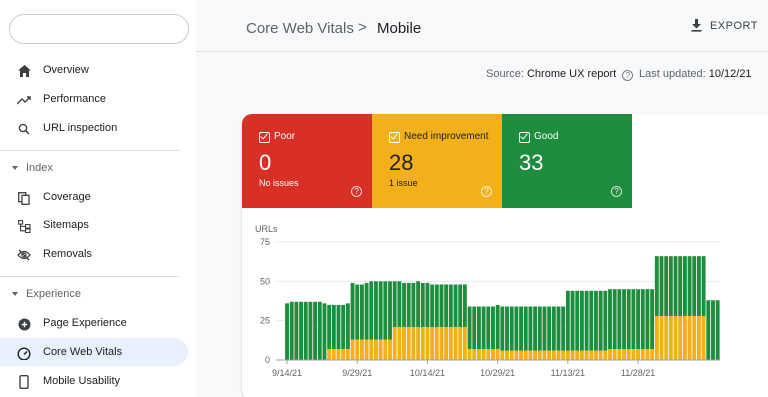 This screenshot has width=768, height=397. What do you see at coordinates (505, 74) in the screenshot?
I see `source-label: Source:` at bounding box center [505, 74].